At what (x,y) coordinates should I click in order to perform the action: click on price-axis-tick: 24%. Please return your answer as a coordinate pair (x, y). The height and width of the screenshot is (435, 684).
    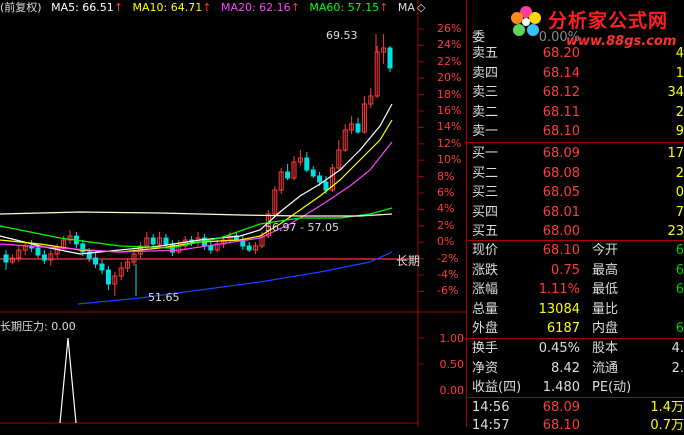
    Looking at the image, I should click on (449, 45).